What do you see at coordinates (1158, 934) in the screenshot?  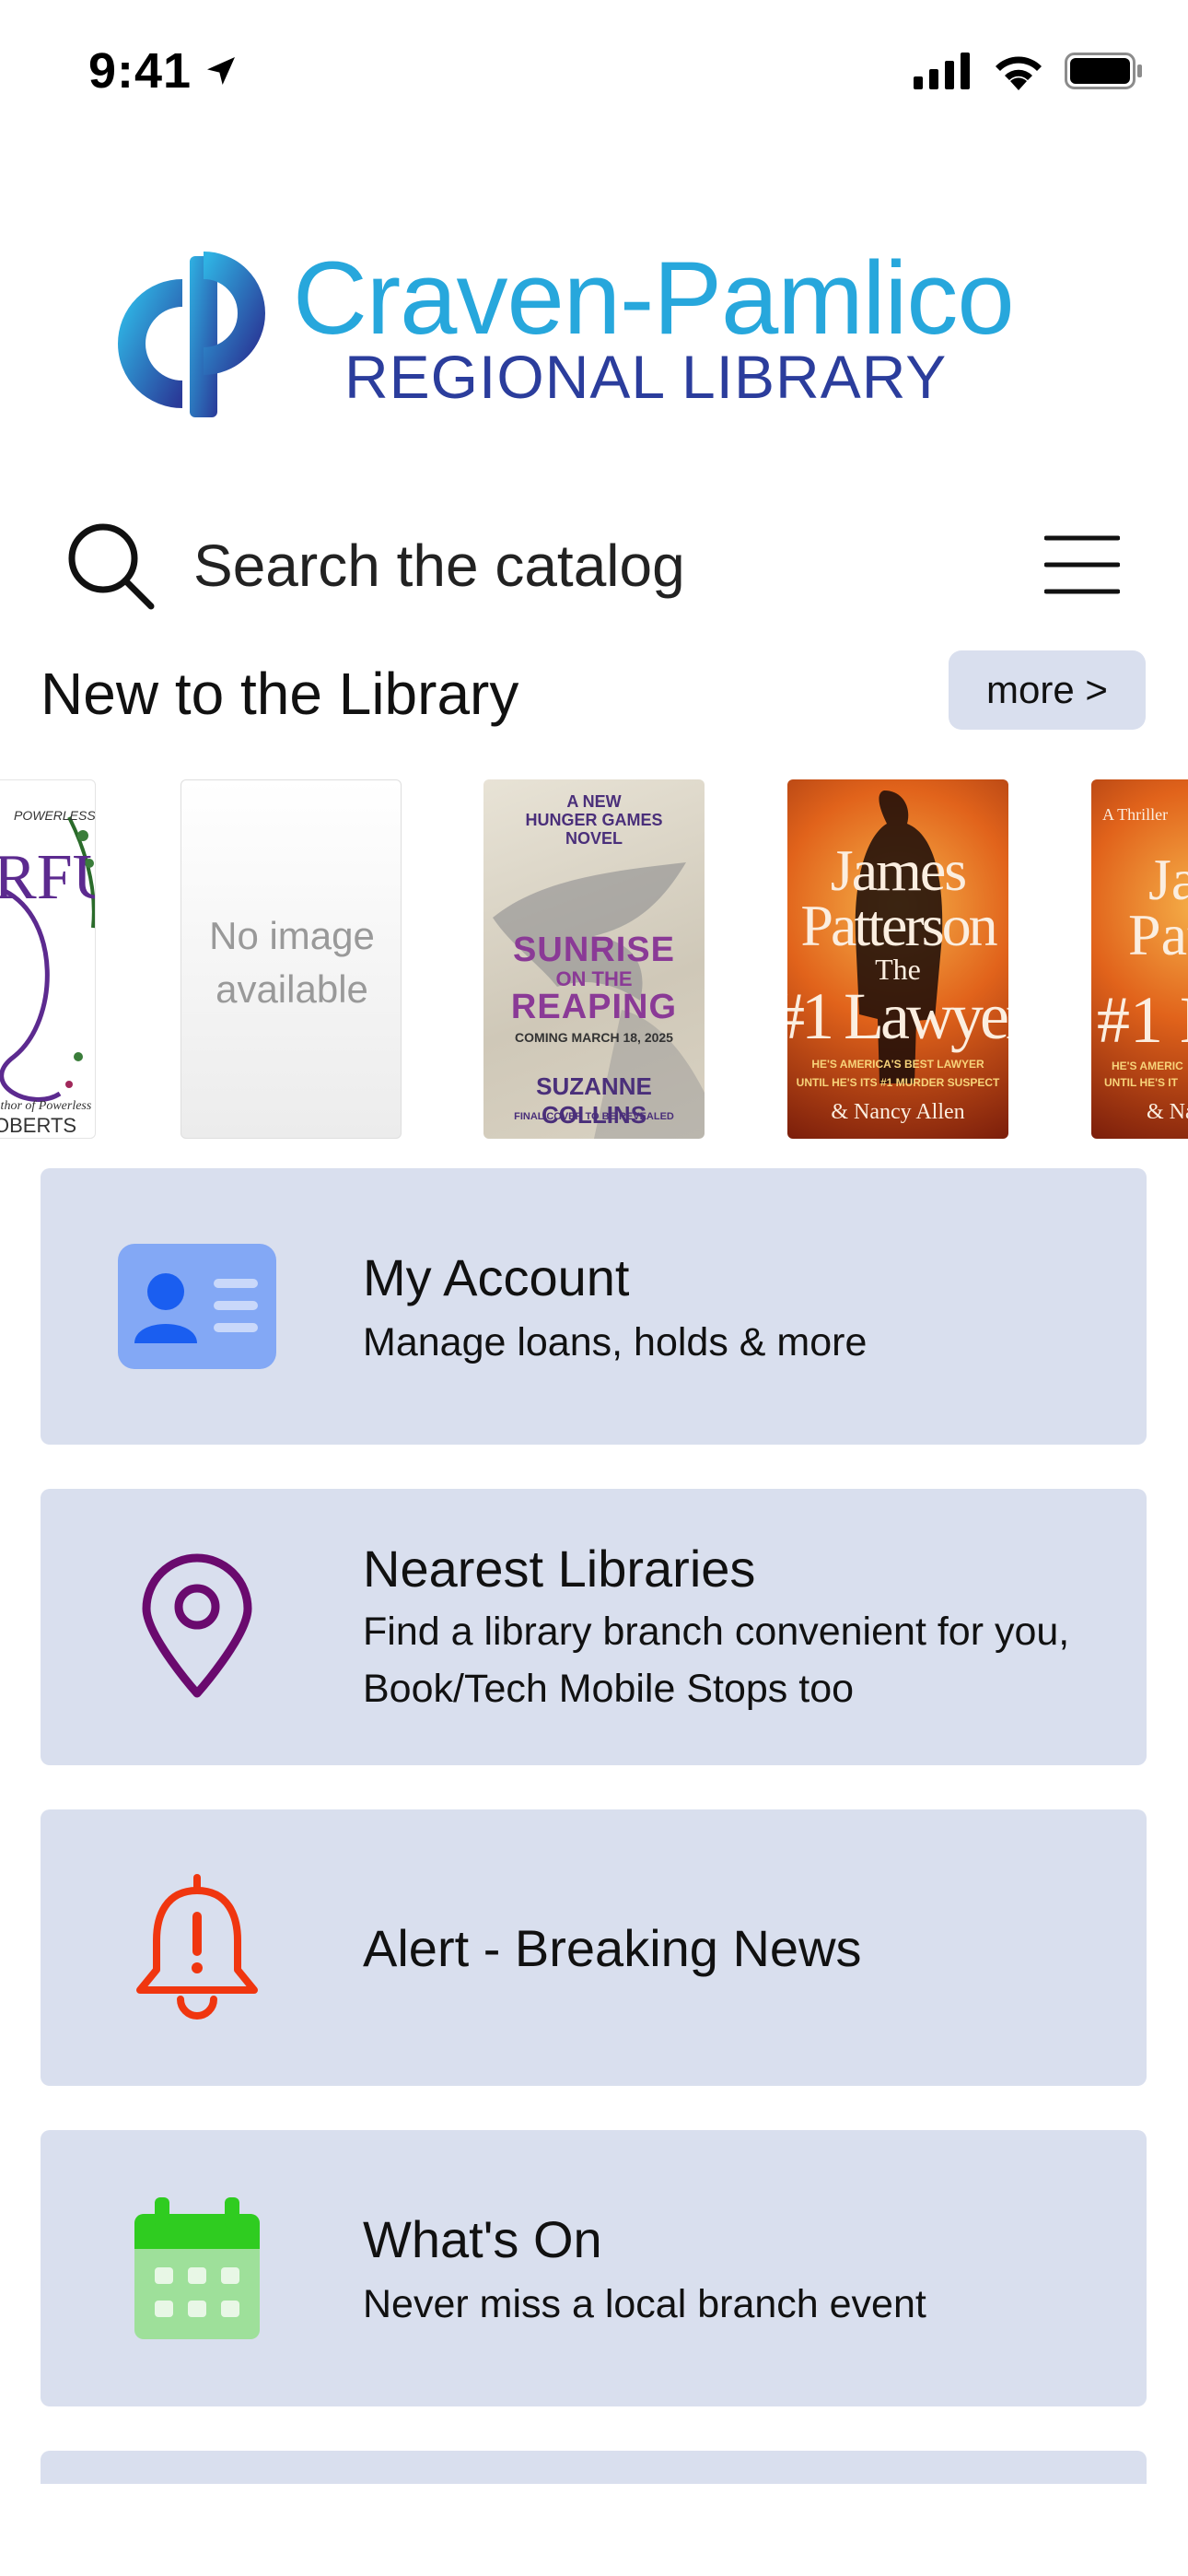 I see `book-cover-text: Patt` at bounding box center [1158, 934].